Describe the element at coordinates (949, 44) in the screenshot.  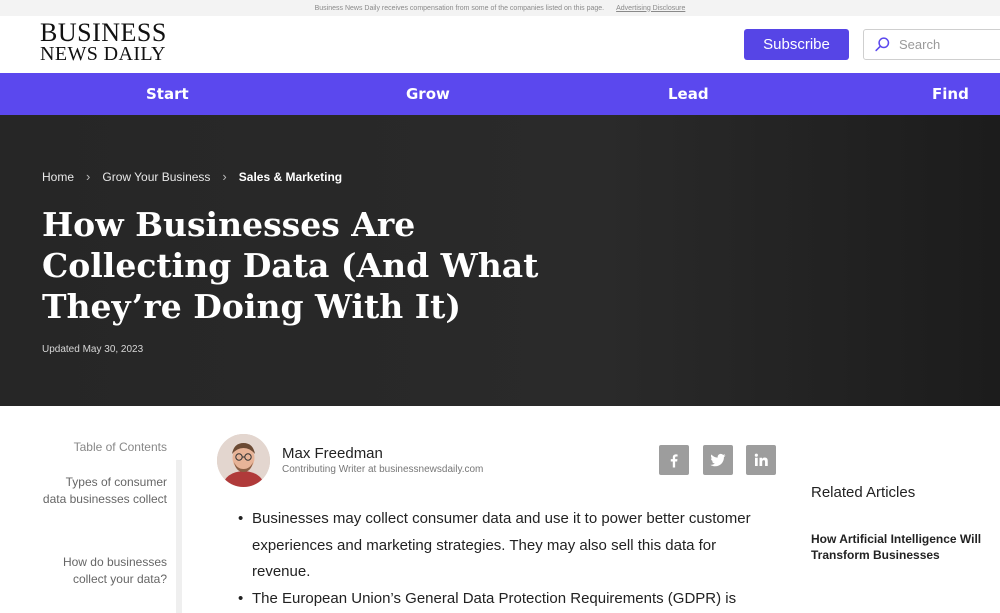
I see `search-input` at that location.